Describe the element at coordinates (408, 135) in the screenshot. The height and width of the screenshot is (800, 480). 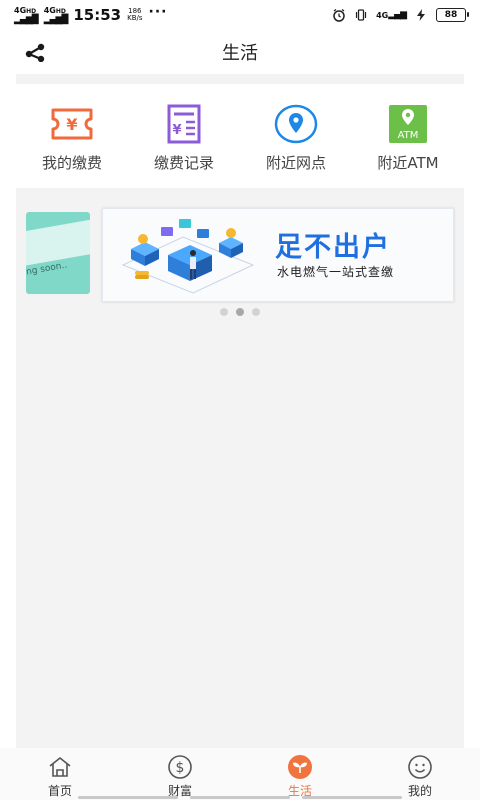
I see `svg-text: ATM` at that location.